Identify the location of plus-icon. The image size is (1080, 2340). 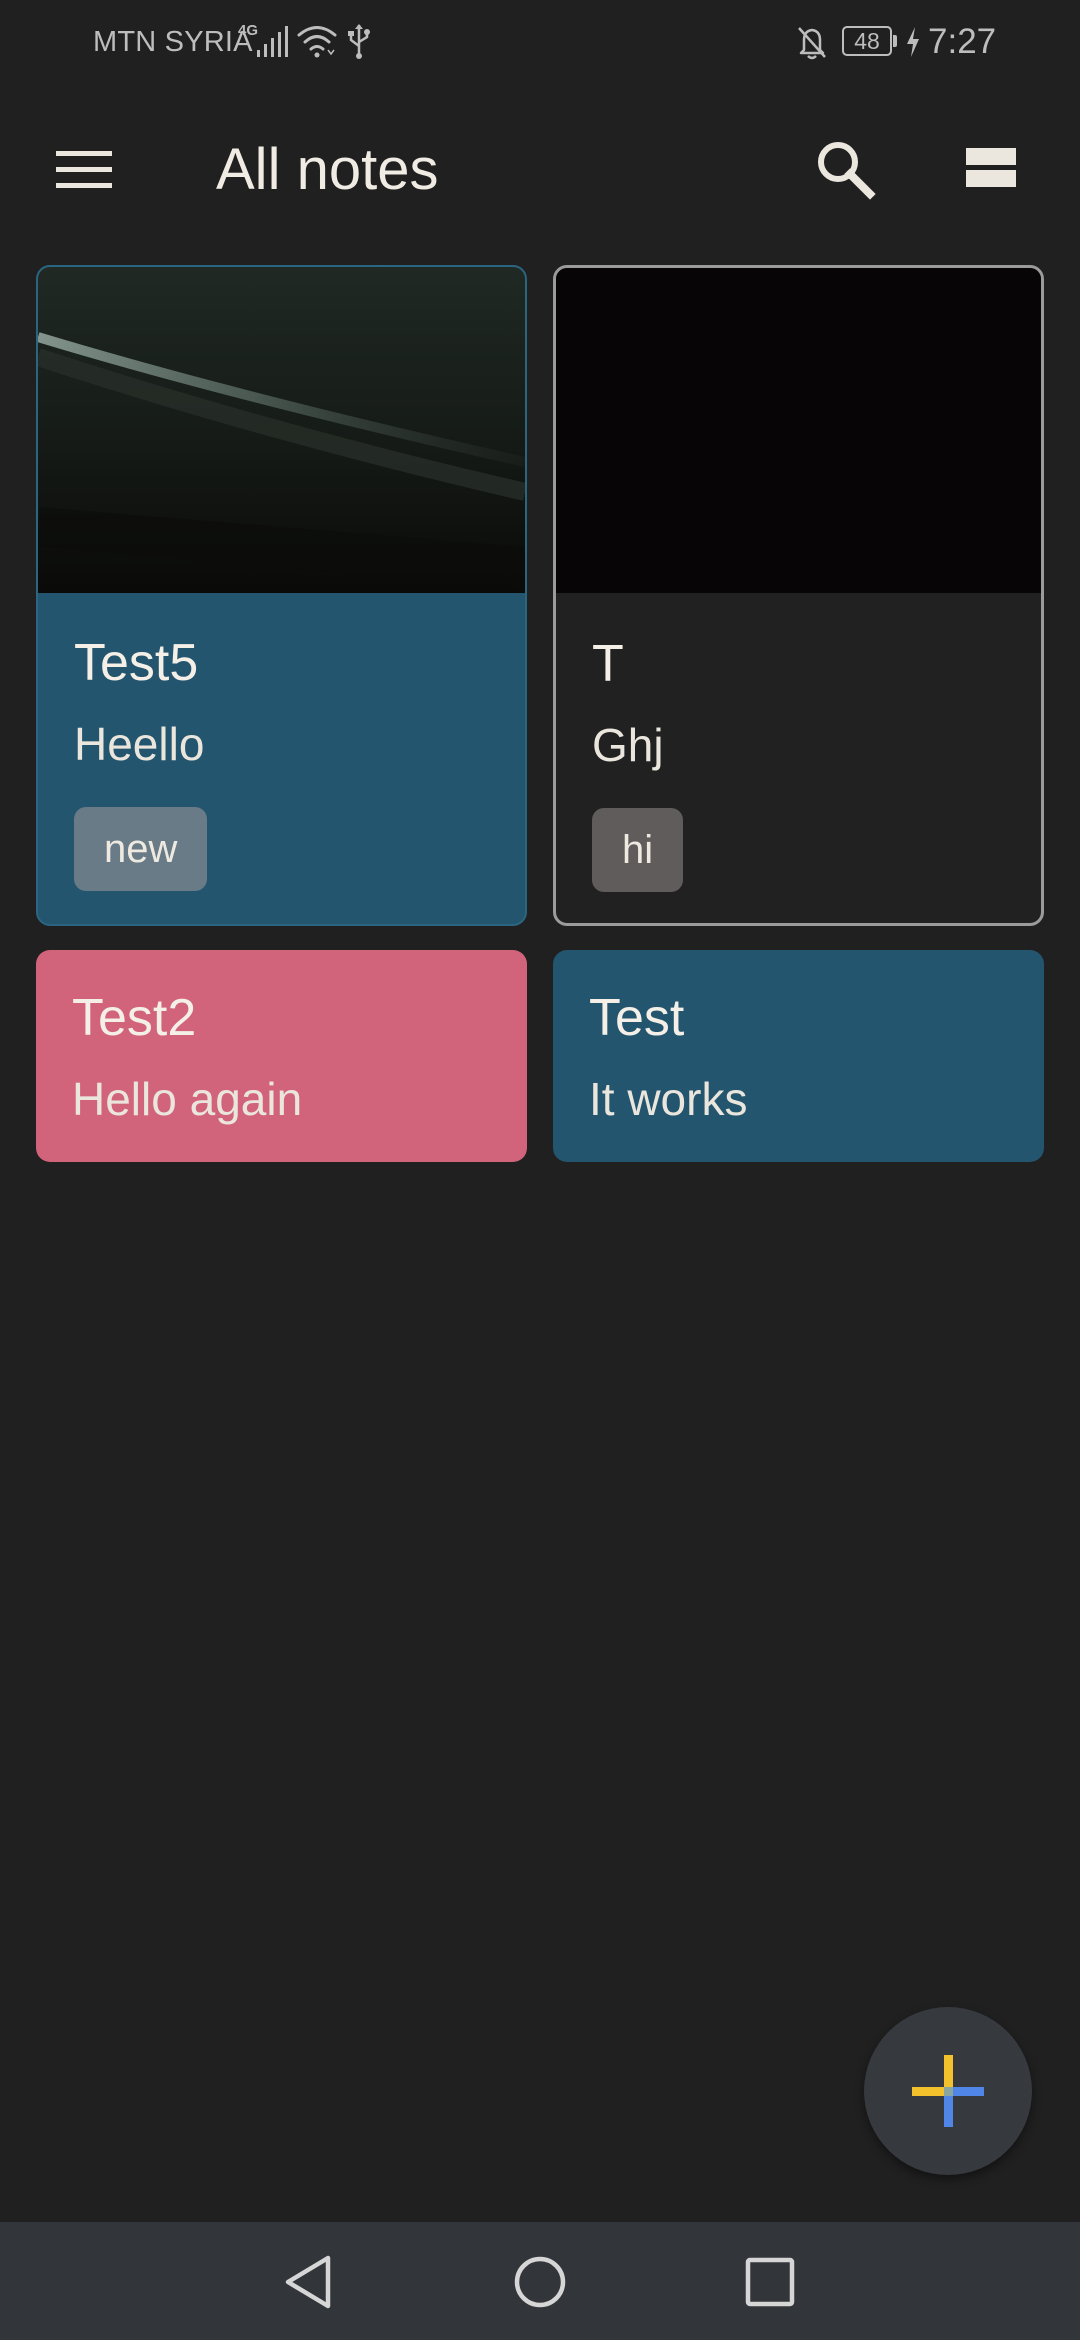
(948, 2091).